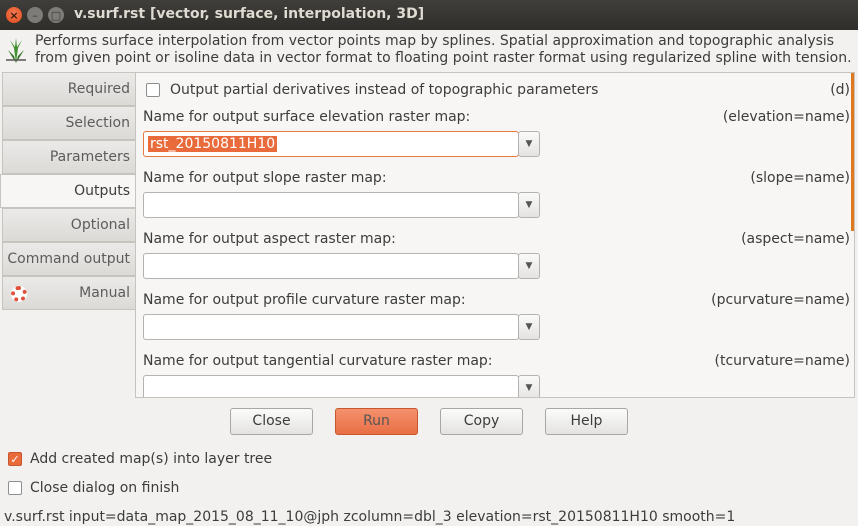 Image resolution: width=858 pixels, height=526 pixels. I want to click on slope-dropdown-button: ▼, so click(529, 205).